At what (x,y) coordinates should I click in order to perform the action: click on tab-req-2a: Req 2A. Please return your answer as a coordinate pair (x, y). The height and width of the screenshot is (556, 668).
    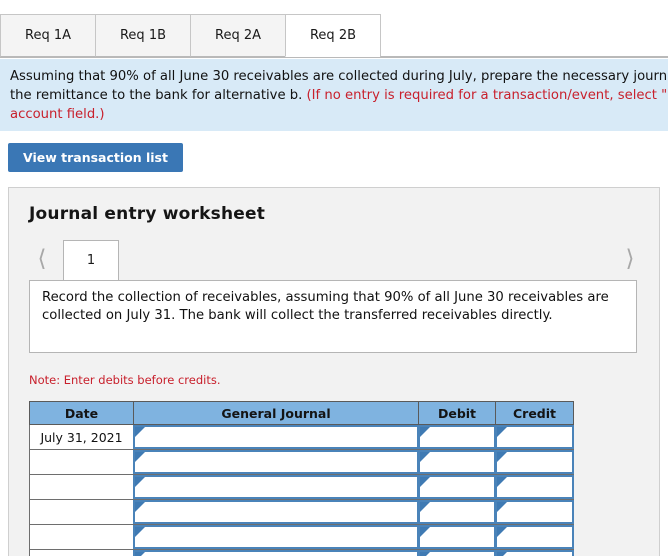
    Looking at the image, I should click on (238, 35).